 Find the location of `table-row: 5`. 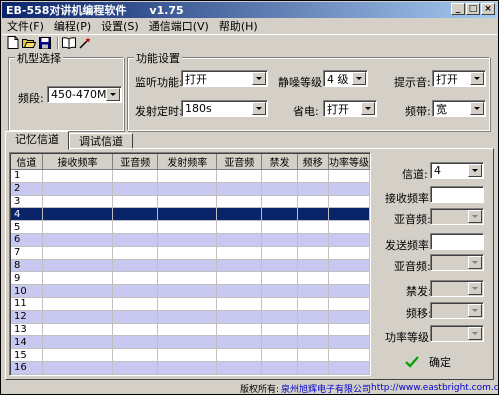

table-row: 5 is located at coordinates (190, 227).